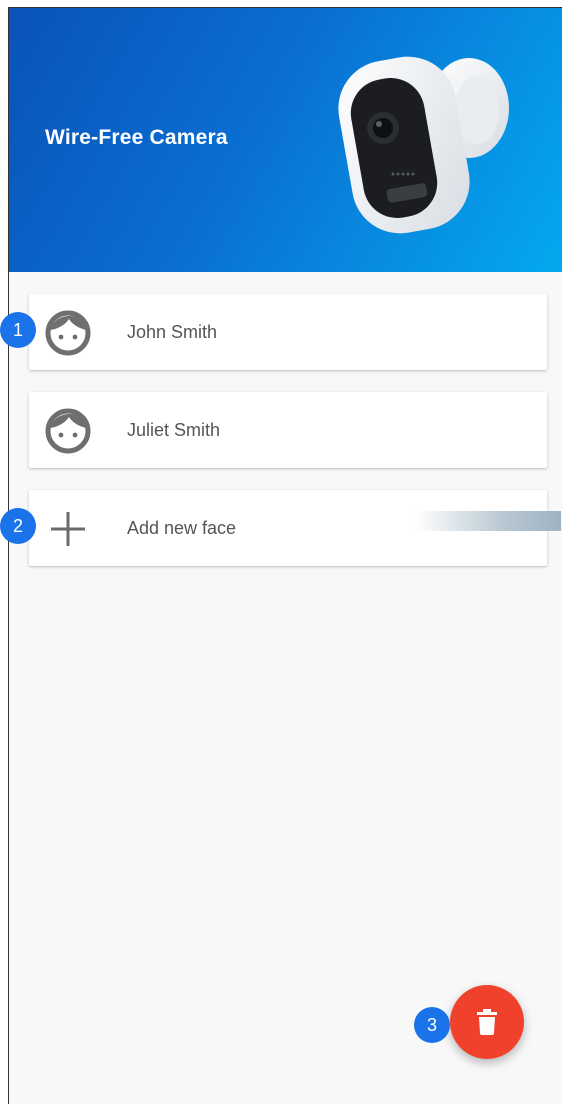 The image size is (562, 1104). Describe the element at coordinates (488, 521) in the screenshot. I see `swipe-hint` at that location.